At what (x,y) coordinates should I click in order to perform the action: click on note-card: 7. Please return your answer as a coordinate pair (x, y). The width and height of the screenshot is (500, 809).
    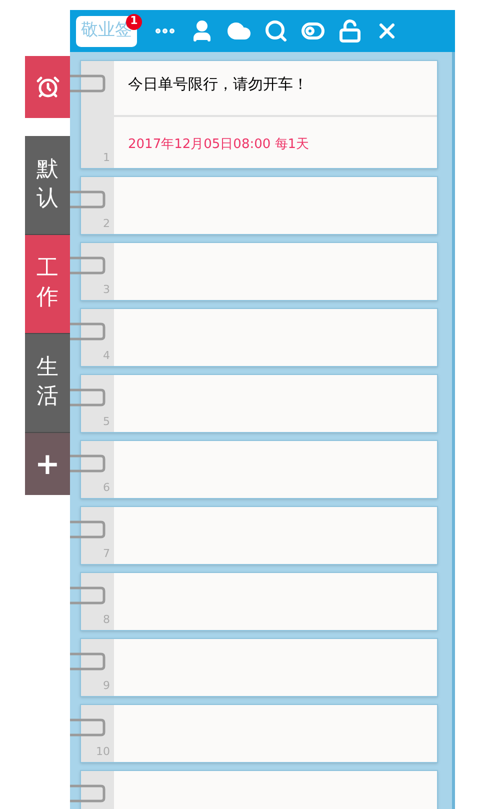
    Looking at the image, I should click on (259, 535).